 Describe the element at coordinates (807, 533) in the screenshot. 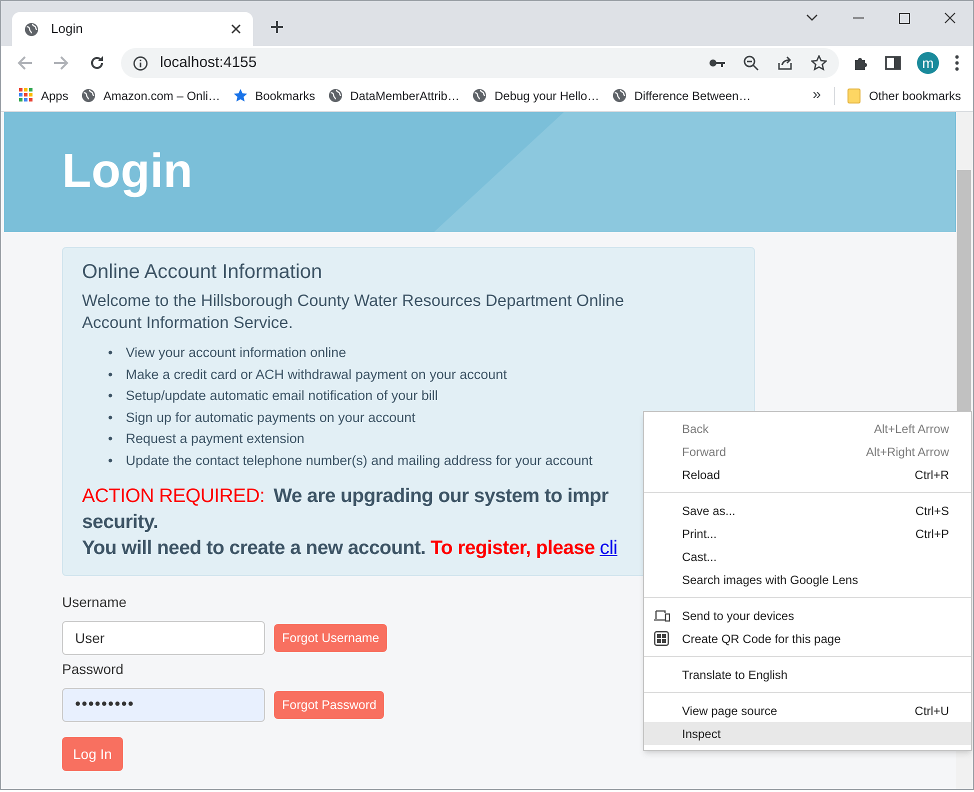

I see `menu-item: Print... Ctrl+P` at that location.